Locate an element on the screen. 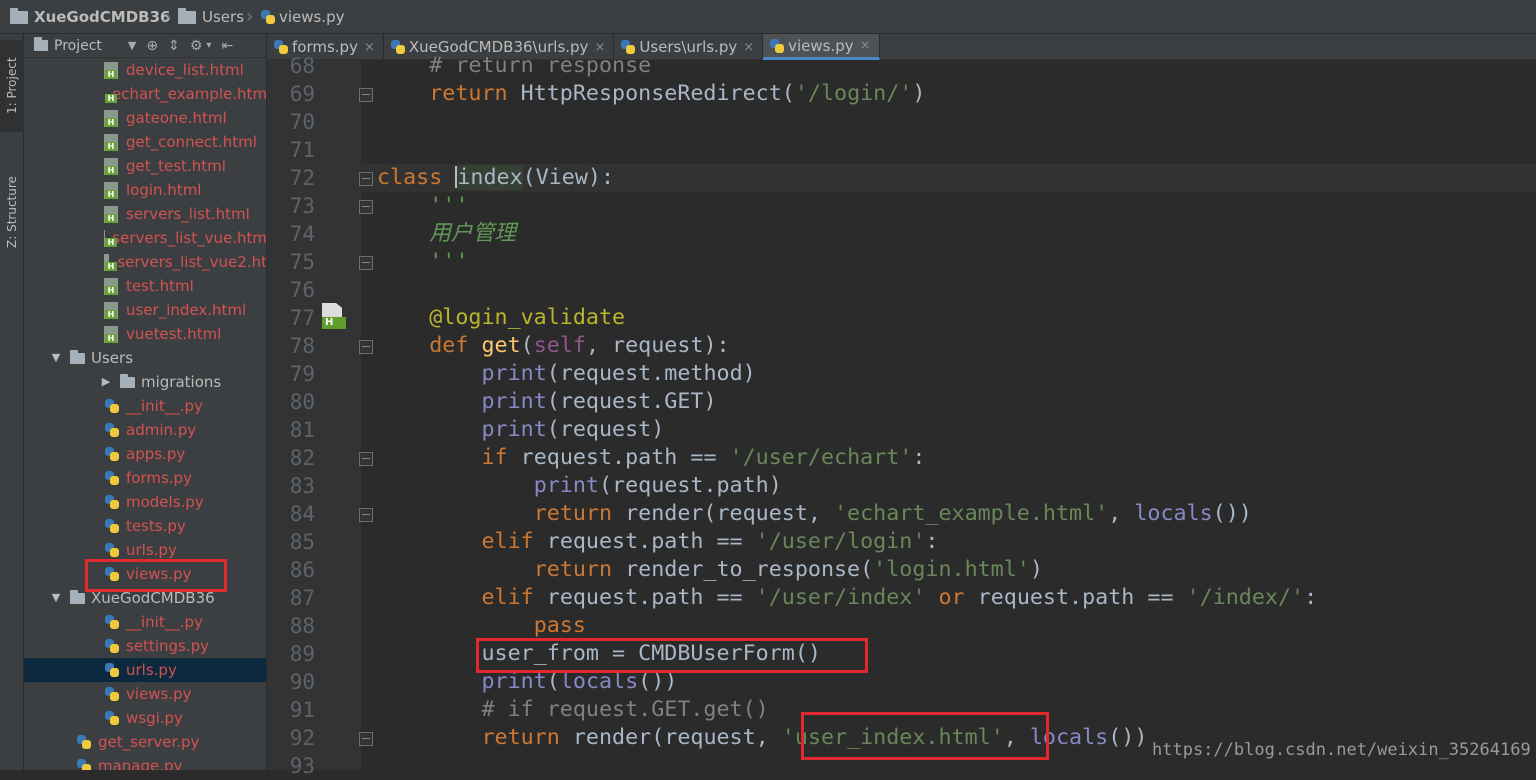 This screenshot has width=1536, height=780. tree-file: test.html is located at coordinates (145, 286).